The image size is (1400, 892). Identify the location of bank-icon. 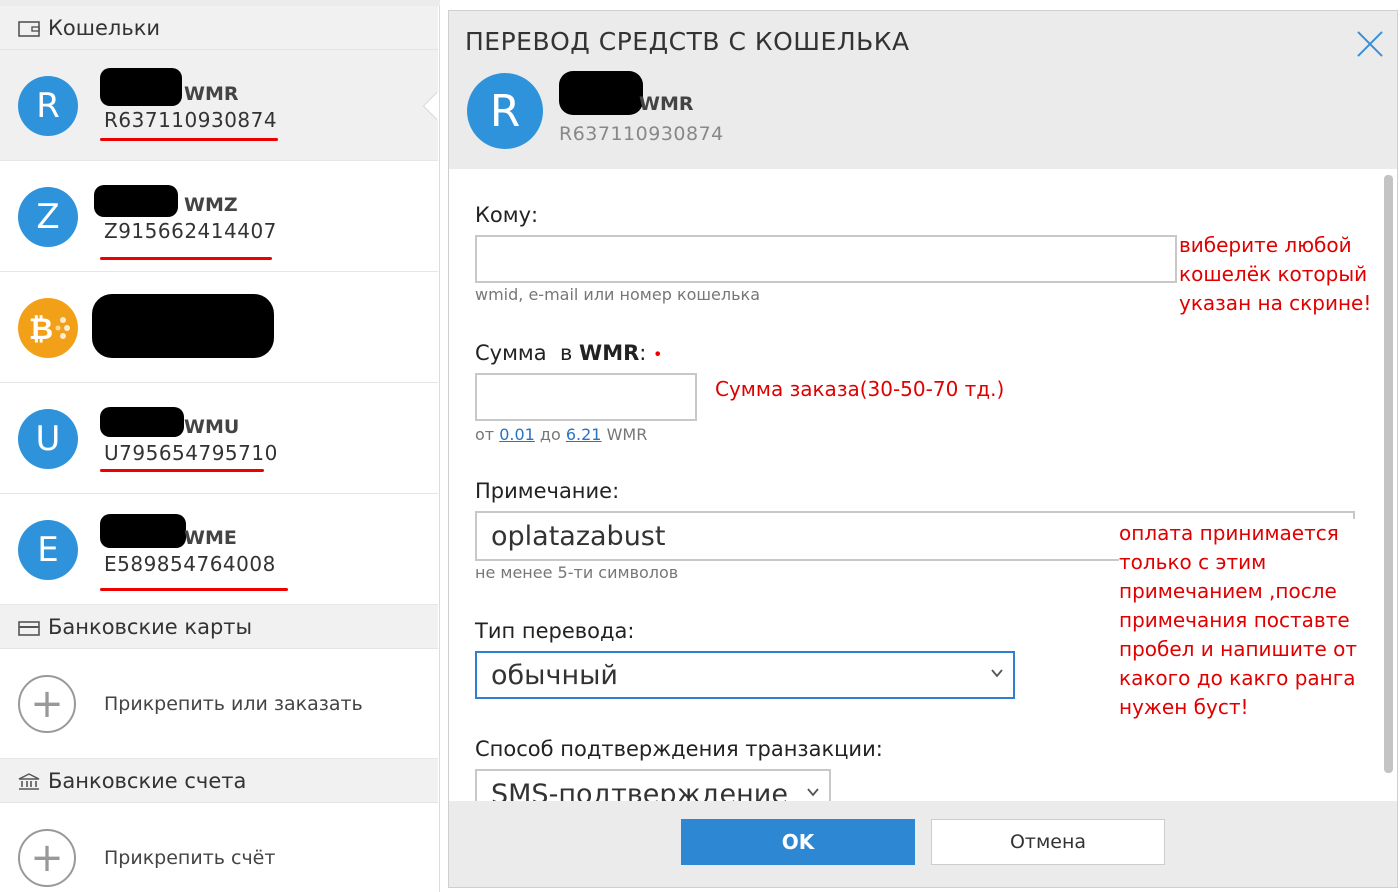
(29, 781).